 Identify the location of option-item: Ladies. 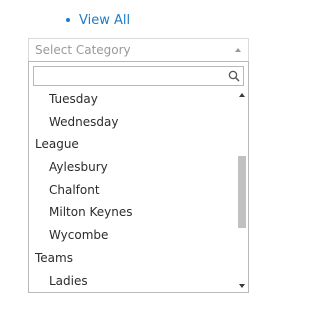
(133, 281).